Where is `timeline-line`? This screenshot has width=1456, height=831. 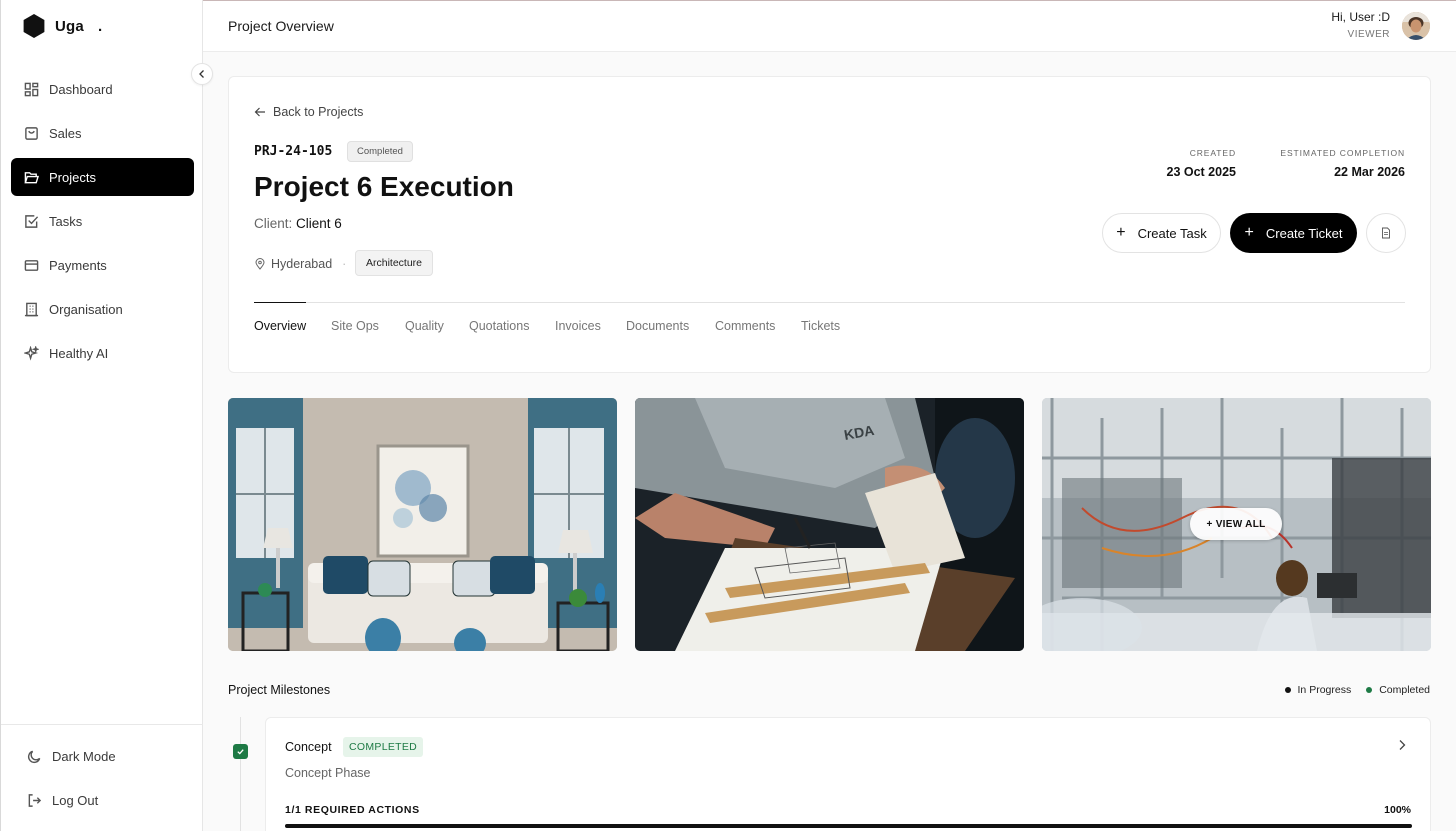 timeline-line is located at coordinates (240, 774).